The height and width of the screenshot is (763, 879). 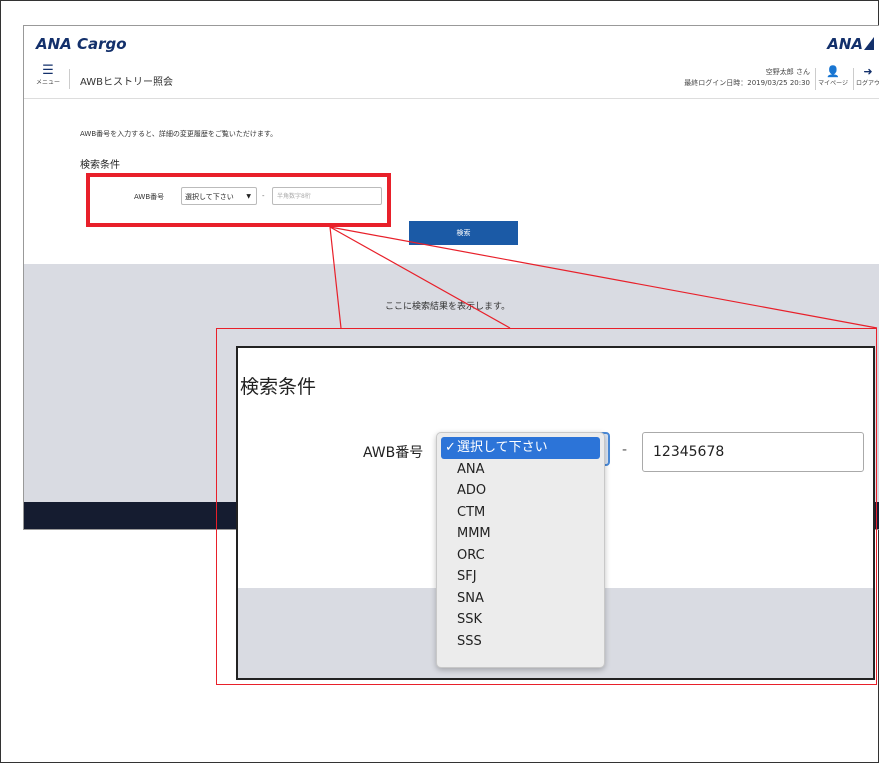 What do you see at coordinates (787, 72) in the screenshot?
I see `user-name: 空野太郎 さん` at bounding box center [787, 72].